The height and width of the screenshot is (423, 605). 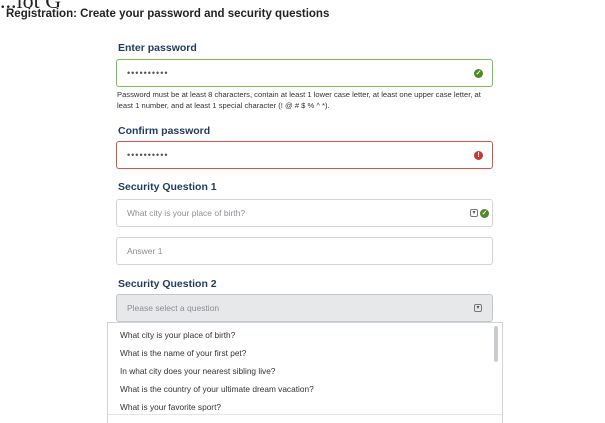 I want to click on confirm-password-field: •••••••••• !, so click(x=304, y=155).